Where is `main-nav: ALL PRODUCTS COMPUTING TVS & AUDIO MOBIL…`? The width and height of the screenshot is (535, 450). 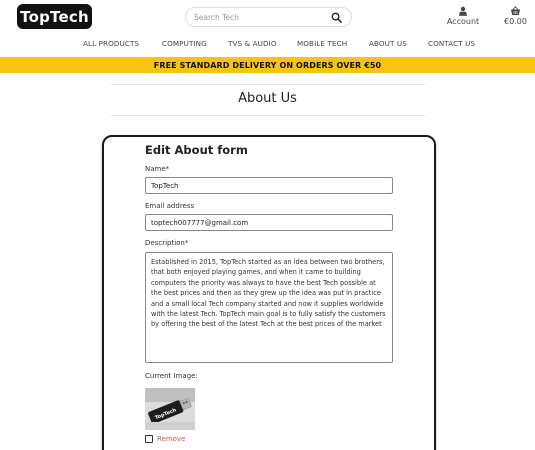
main-nav: ALL PRODUCTS COMPUTING TVS & AUDIO MOBIL… is located at coordinates (267, 45).